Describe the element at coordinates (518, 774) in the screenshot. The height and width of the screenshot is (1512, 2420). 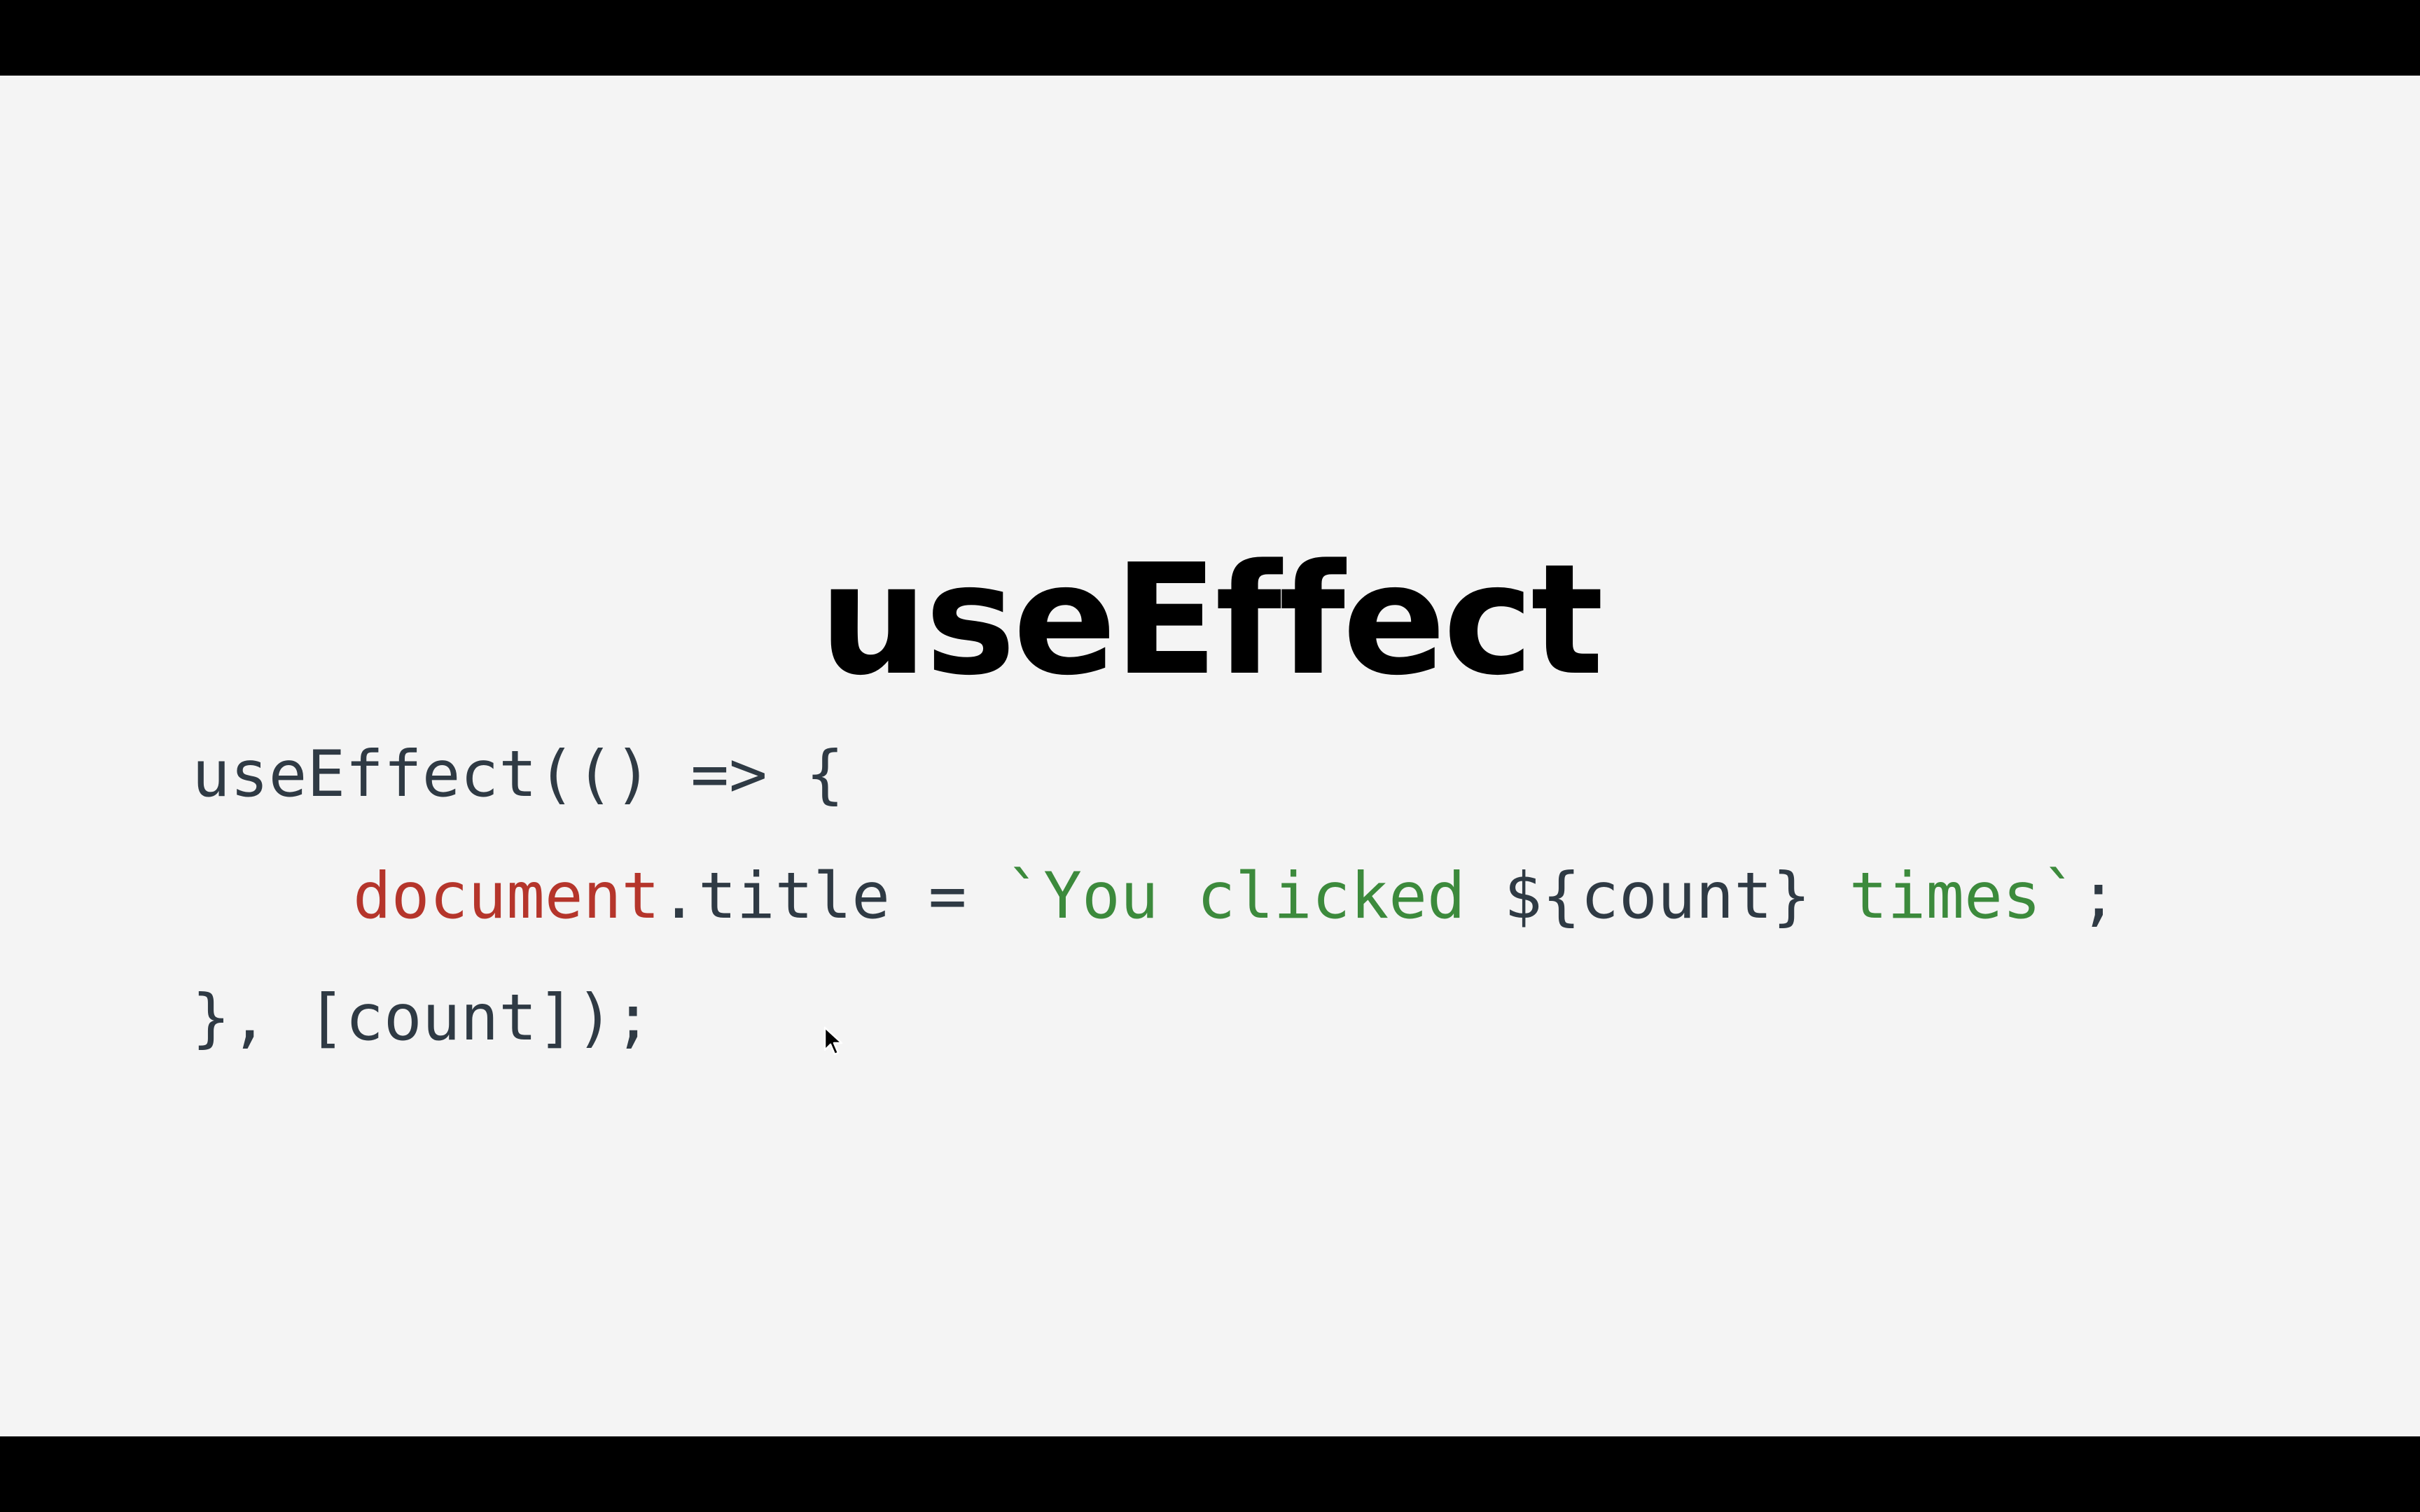
I see `code-line-1: useEffect(() => {` at that location.